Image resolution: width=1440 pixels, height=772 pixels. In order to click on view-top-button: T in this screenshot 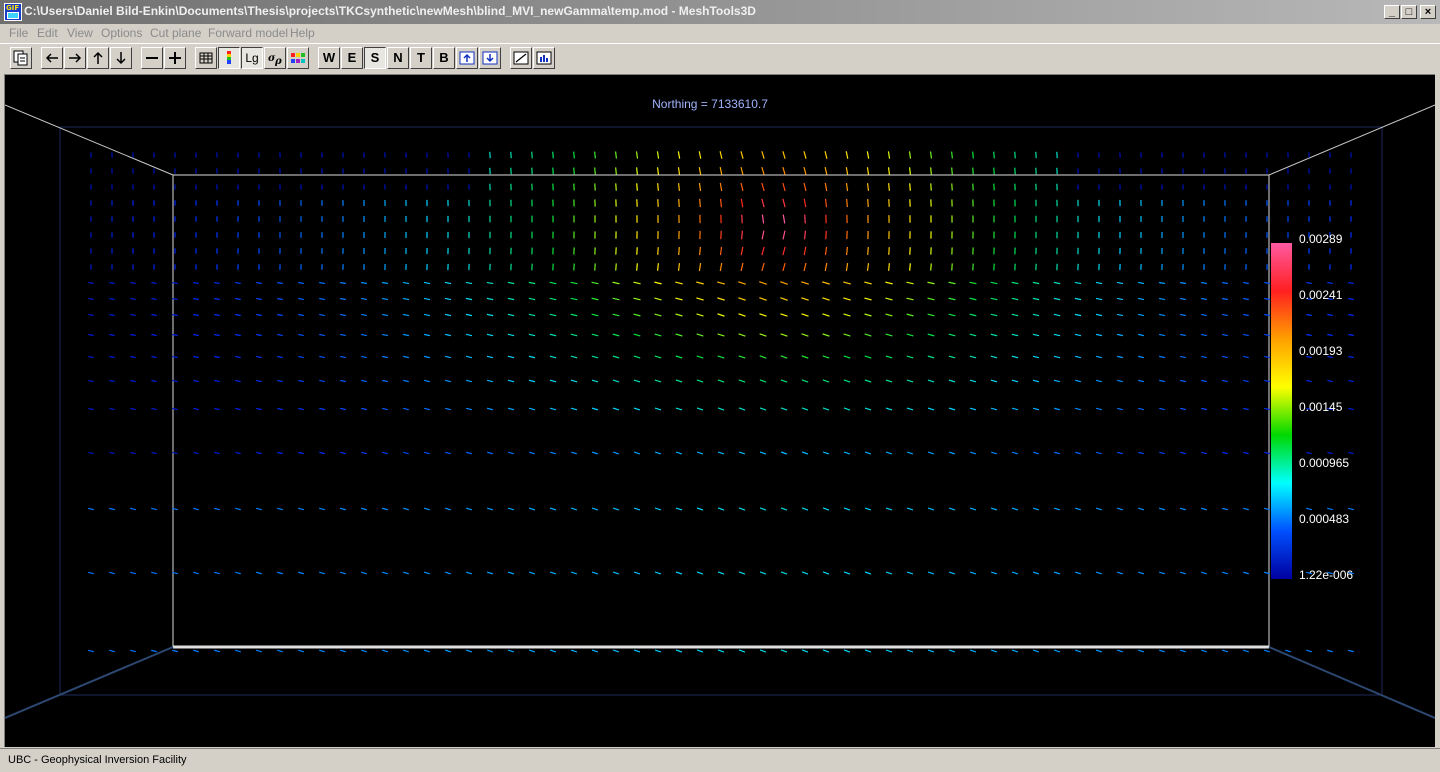, I will do `click(421, 58)`.